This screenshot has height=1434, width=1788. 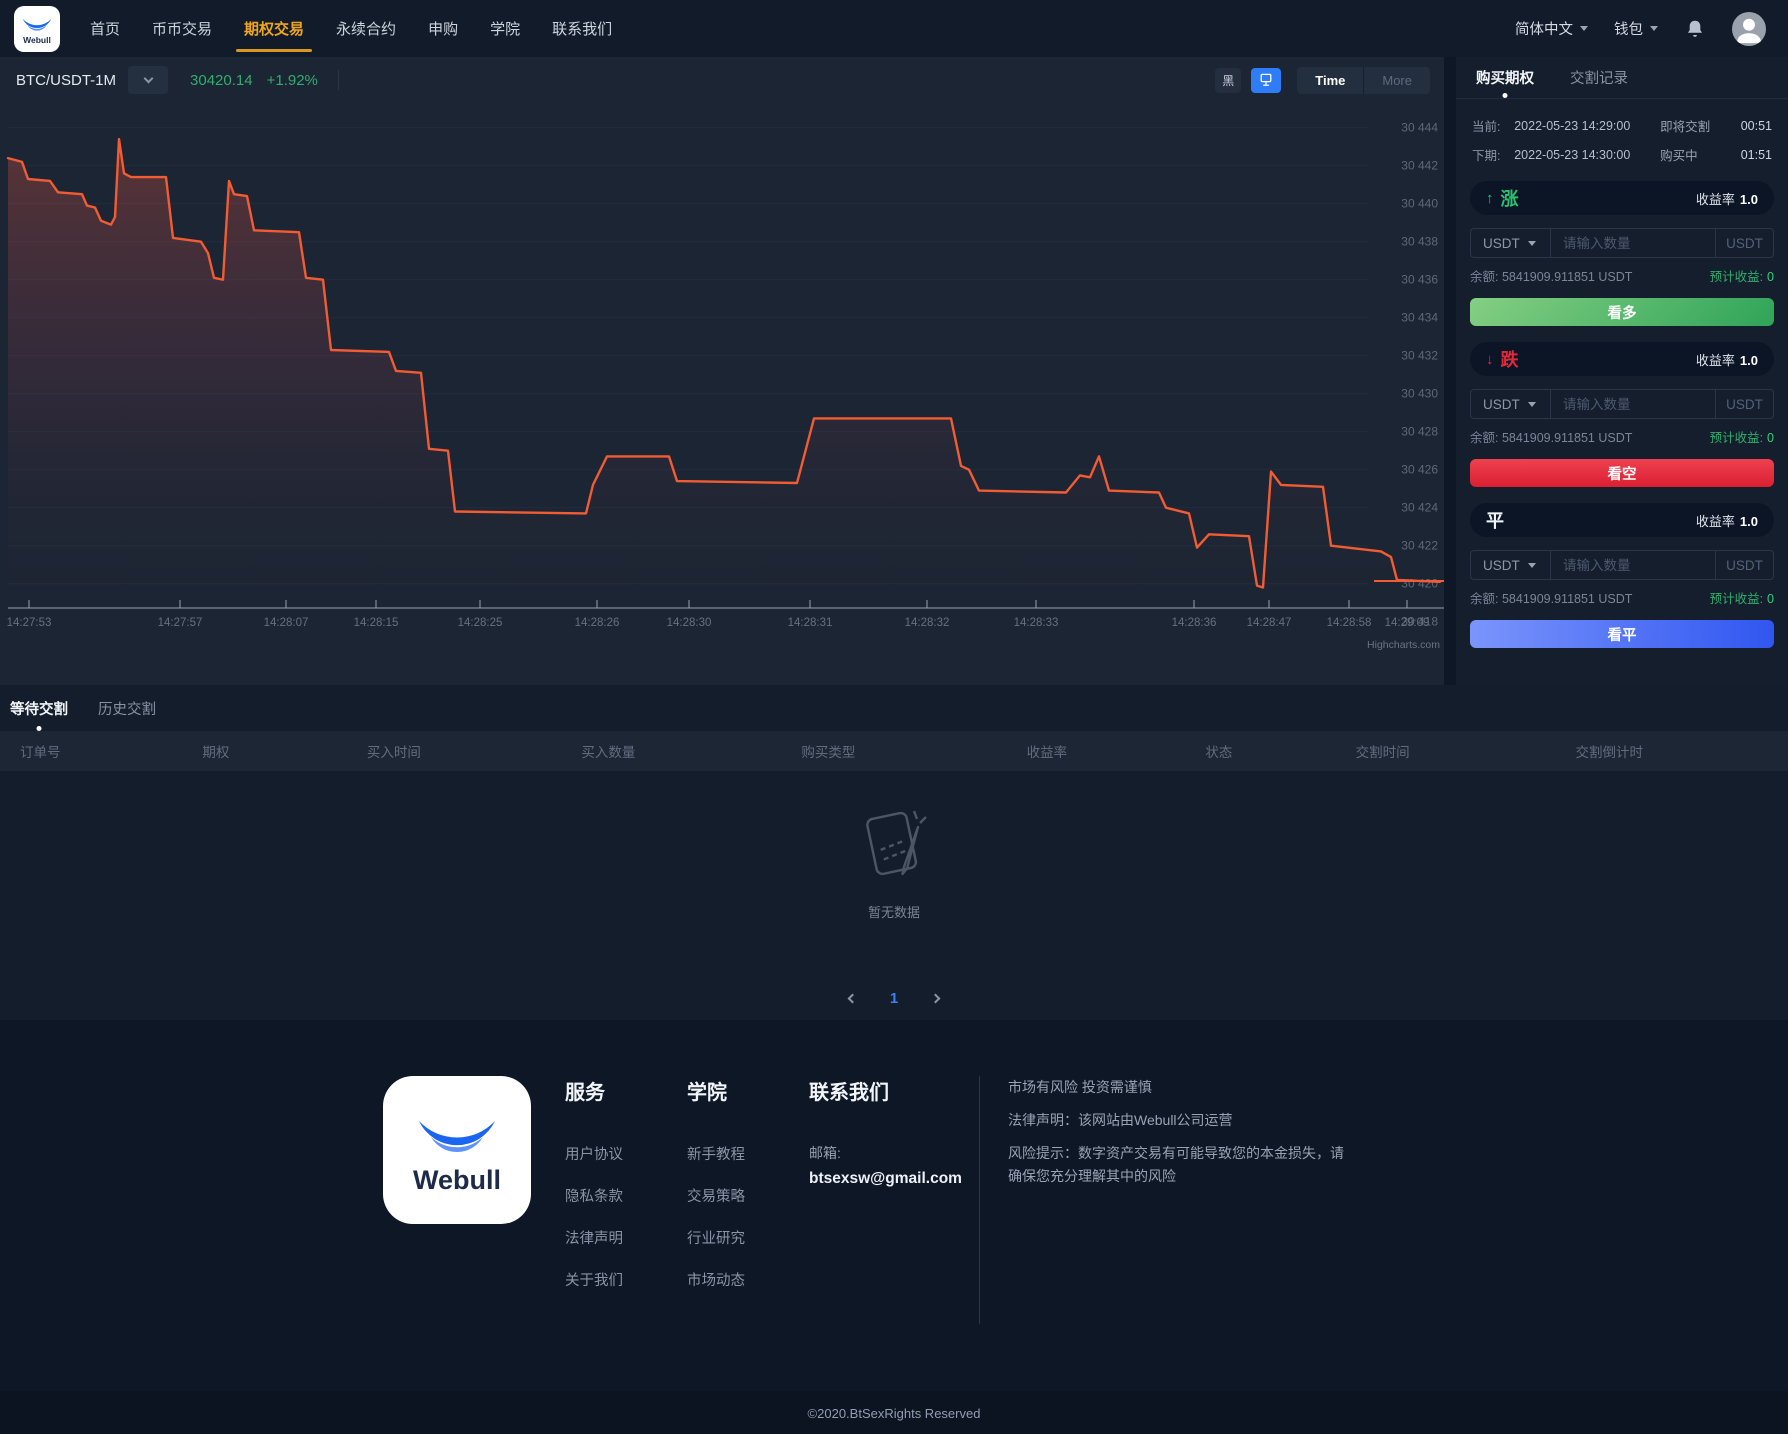 What do you see at coordinates (393, 752) in the screenshot?
I see `column-buy-time: 买入时间` at bounding box center [393, 752].